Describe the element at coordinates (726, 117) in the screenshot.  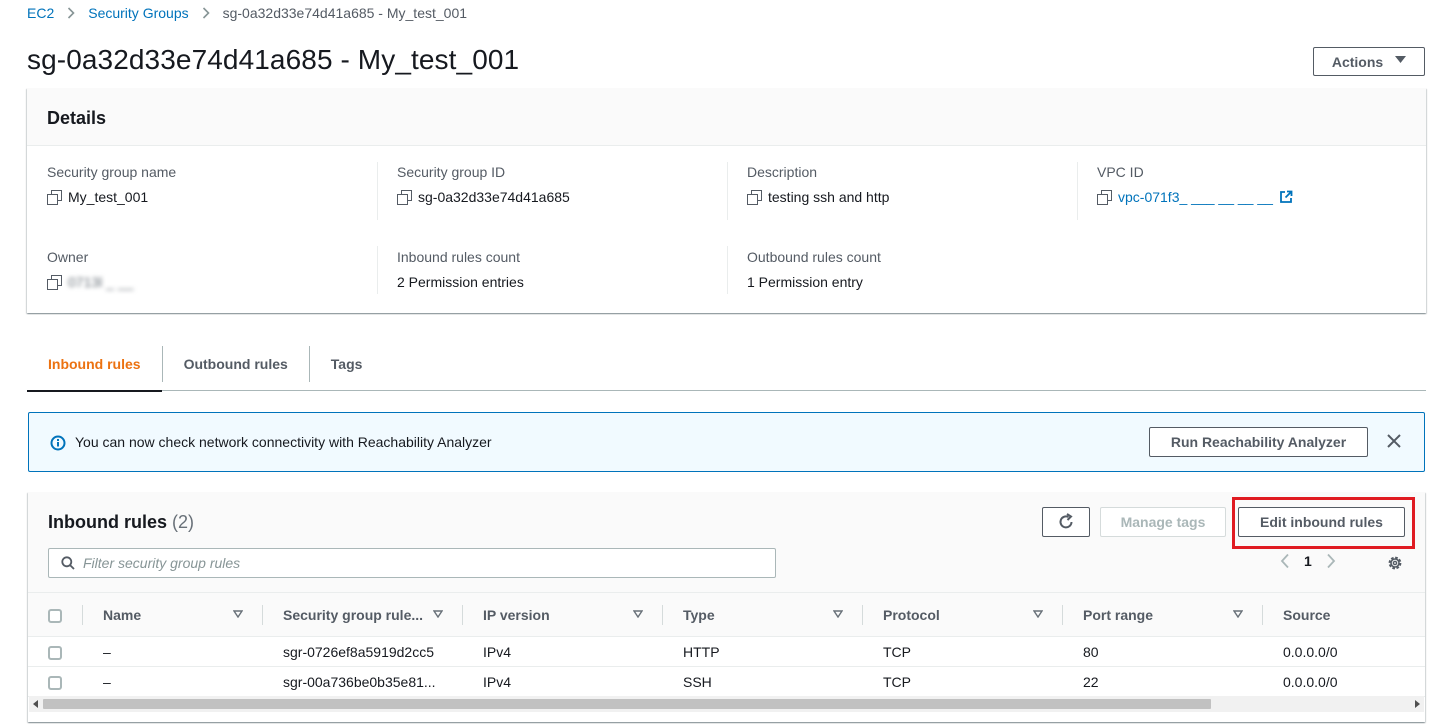
I see `details-heading: Details` at that location.